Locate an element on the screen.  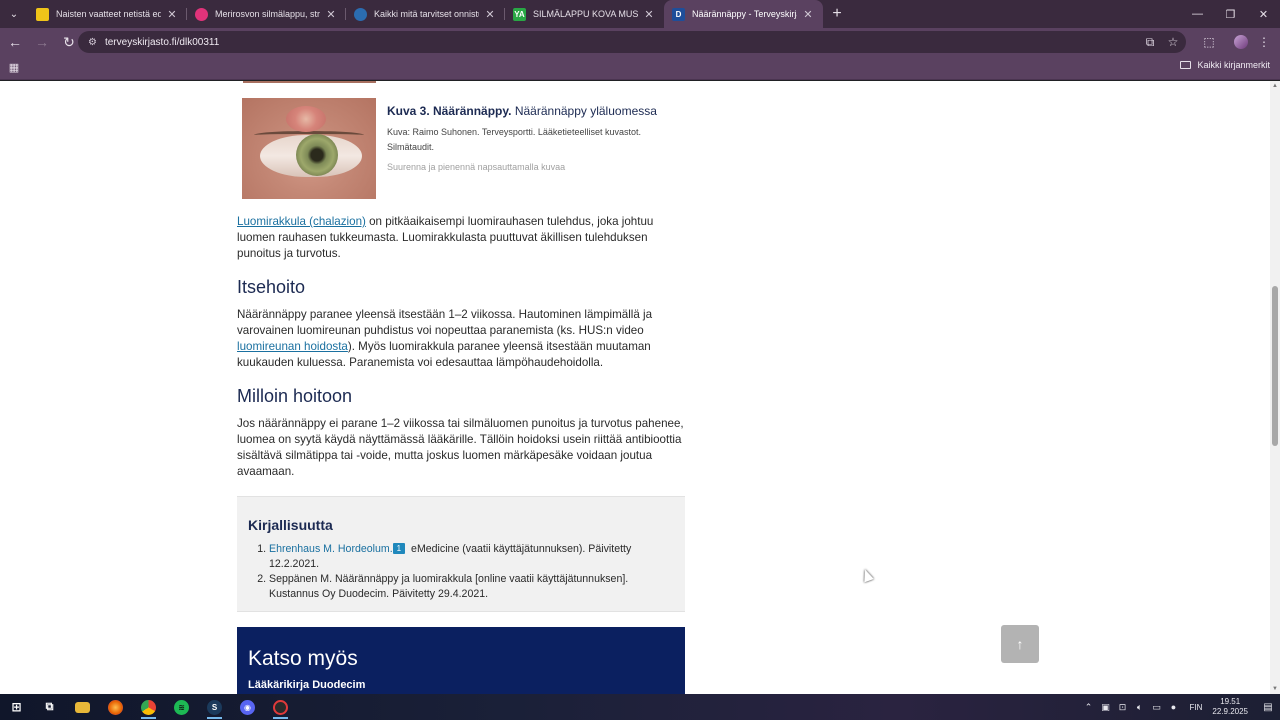
task-view-icon: ⧉ is located at coordinates (49, 706).